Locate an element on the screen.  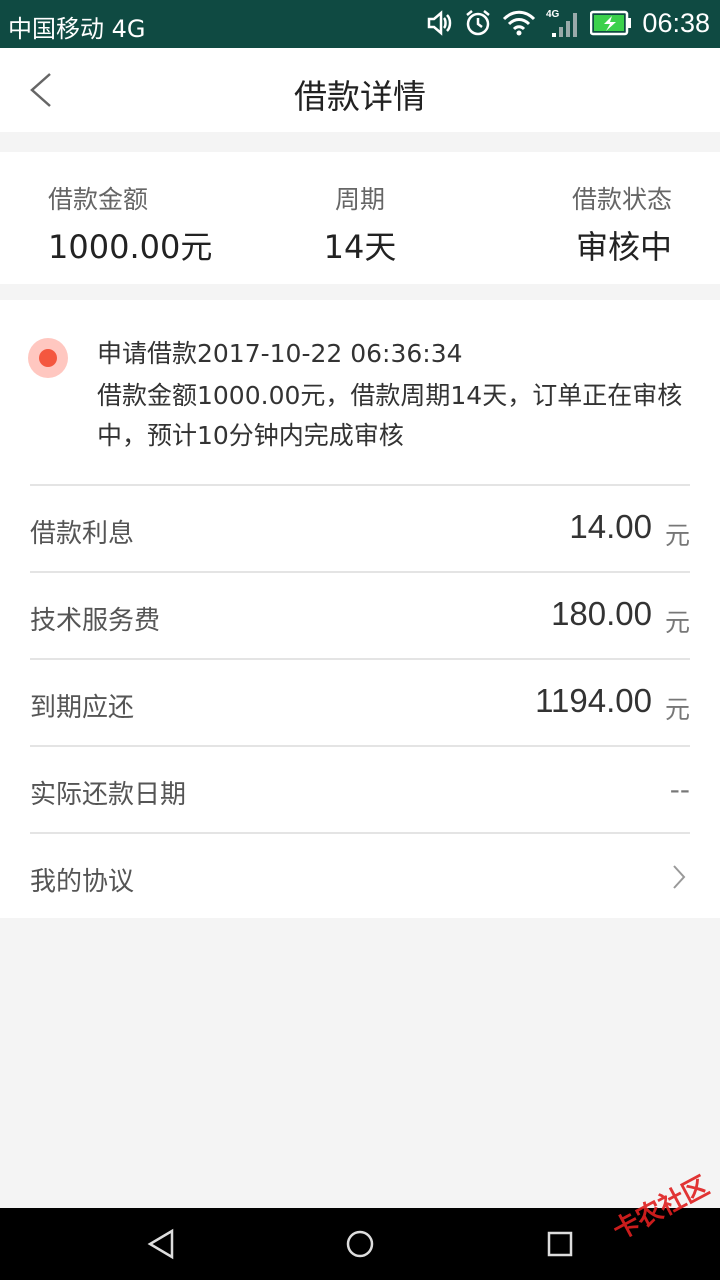
agreement-row: 我的协议 is located at coordinates (360, 876).